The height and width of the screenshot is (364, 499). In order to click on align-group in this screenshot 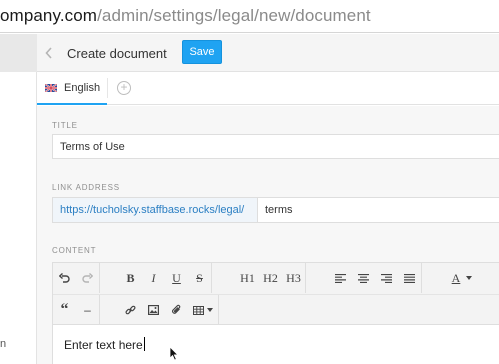, I will do `click(375, 278)`.